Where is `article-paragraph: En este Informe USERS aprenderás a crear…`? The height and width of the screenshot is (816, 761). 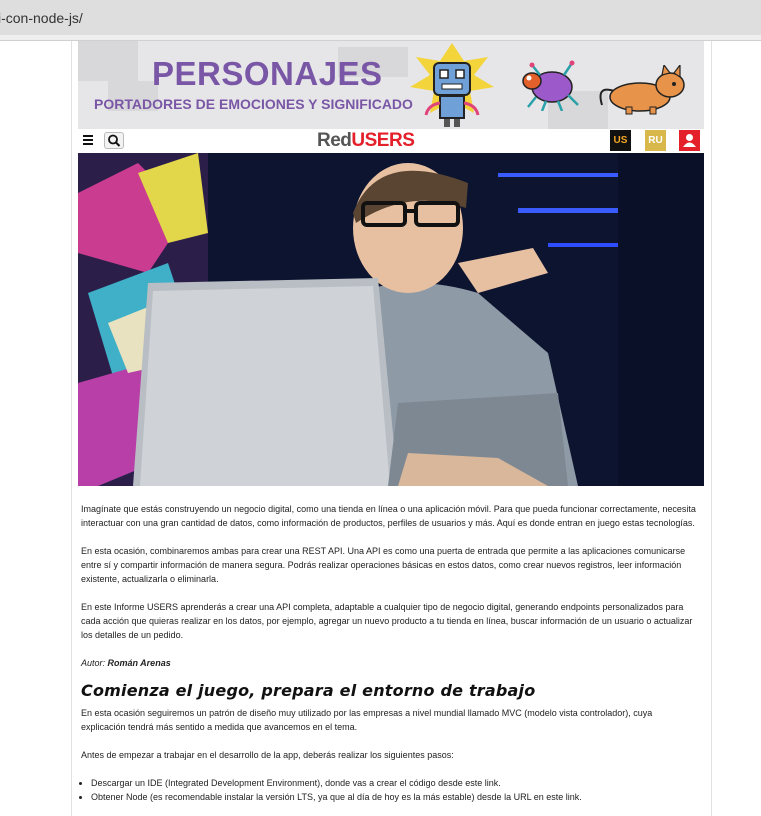 article-paragraph: En este Informe USERS aprenderás a crear… is located at coordinates (387, 621).